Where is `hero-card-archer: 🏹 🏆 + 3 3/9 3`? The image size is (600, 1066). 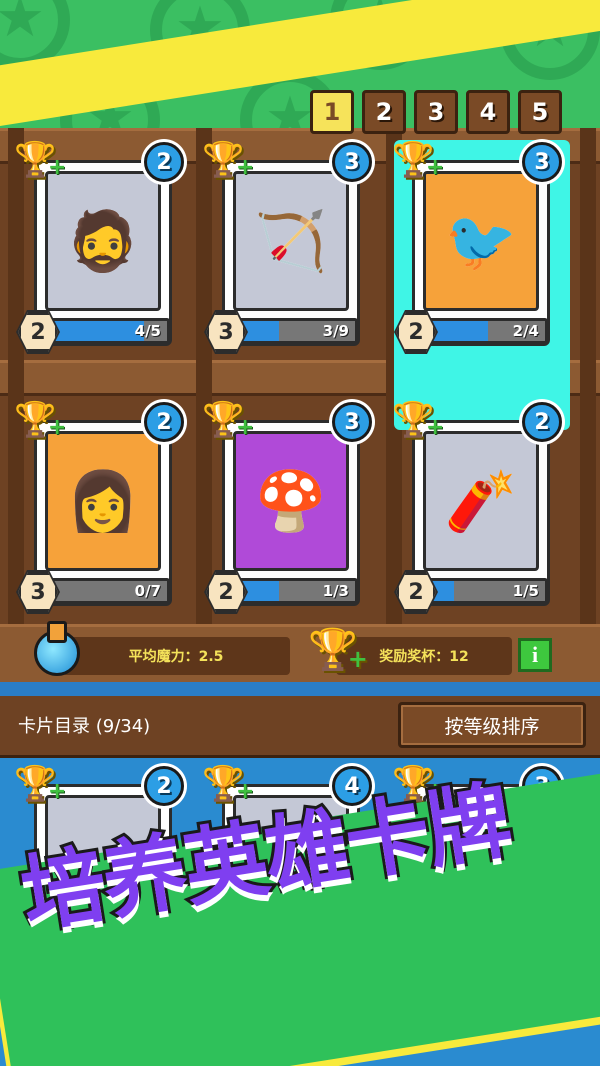
hero-card-archer: 🏹 🏆 + 3 3/9 3 is located at coordinates (287, 247).